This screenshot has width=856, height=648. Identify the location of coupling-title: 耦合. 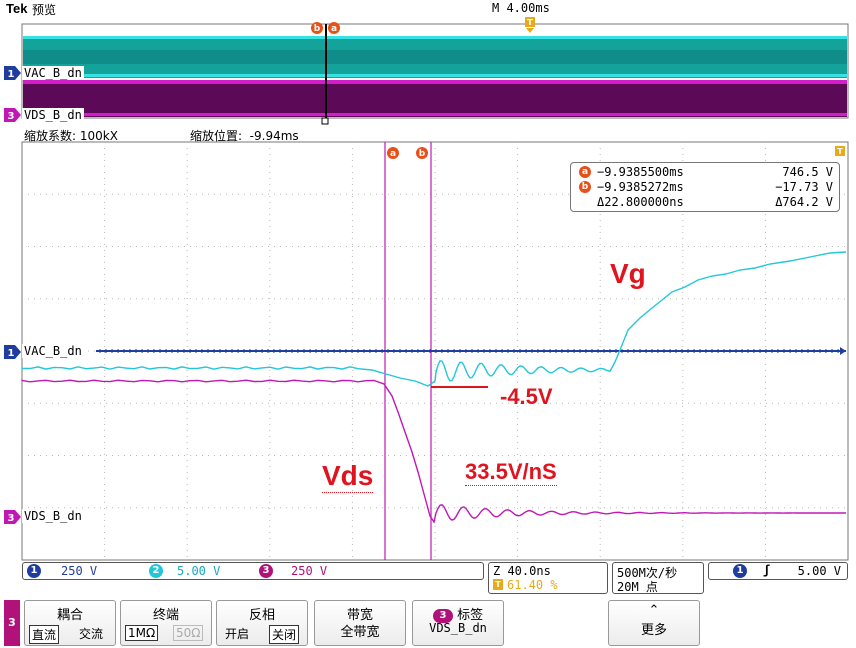
(69, 615).